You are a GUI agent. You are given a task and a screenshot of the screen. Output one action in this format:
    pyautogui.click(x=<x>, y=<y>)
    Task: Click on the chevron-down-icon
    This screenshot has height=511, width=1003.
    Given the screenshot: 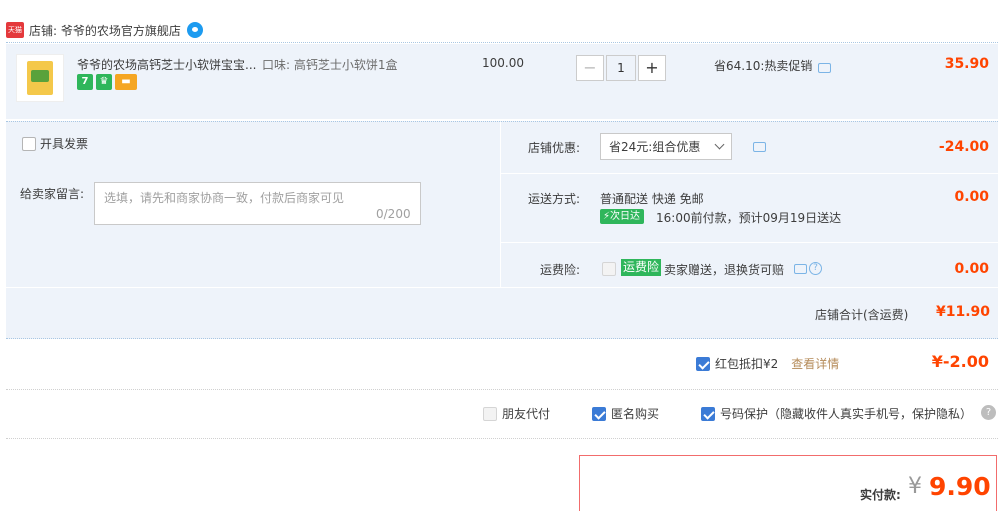 What is the action you would take?
    pyautogui.click(x=719, y=144)
    